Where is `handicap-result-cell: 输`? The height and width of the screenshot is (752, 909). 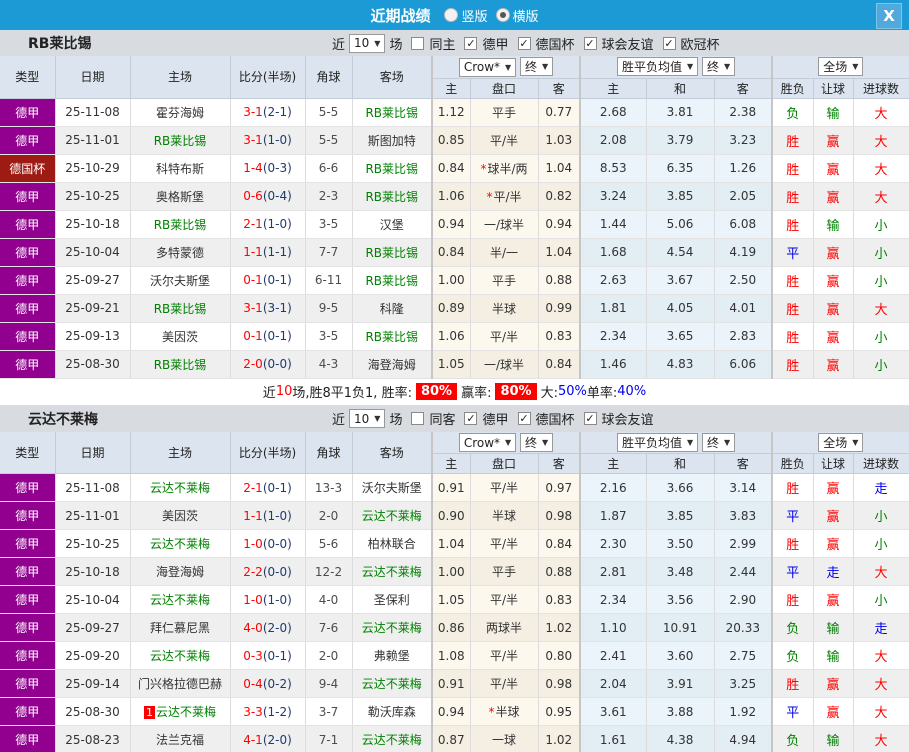 handicap-result-cell: 输 is located at coordinates (833, 627).